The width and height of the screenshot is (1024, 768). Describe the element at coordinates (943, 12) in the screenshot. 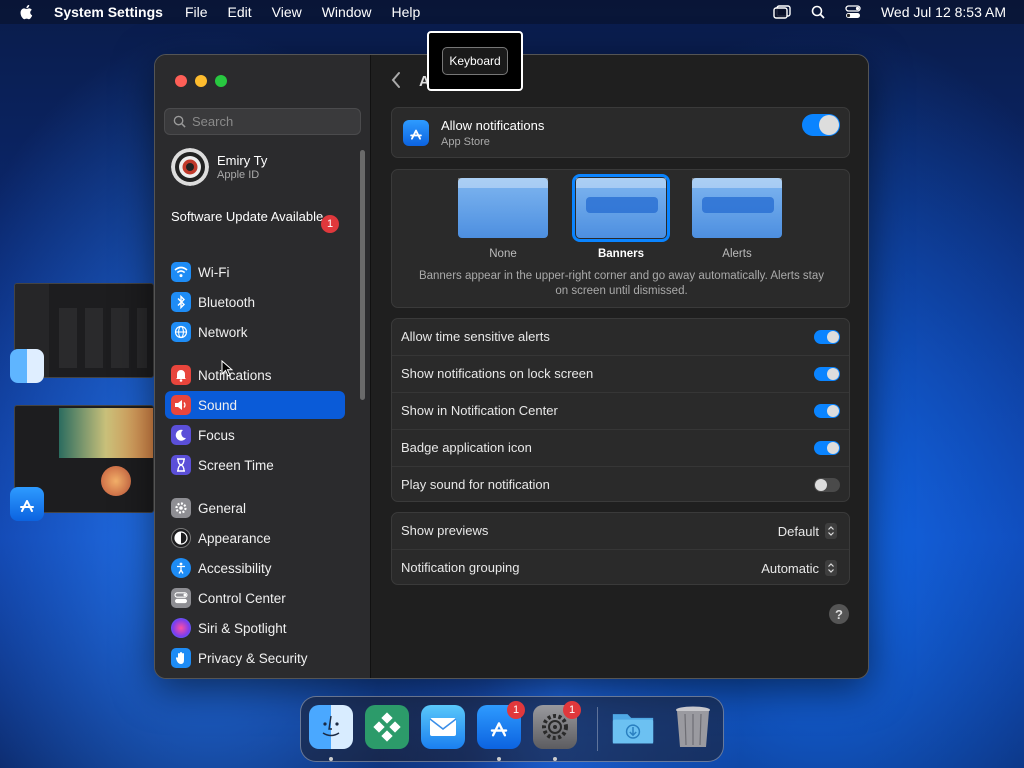

I see `menu-clock: Wed Jul 12 8:53 AM` at that location.